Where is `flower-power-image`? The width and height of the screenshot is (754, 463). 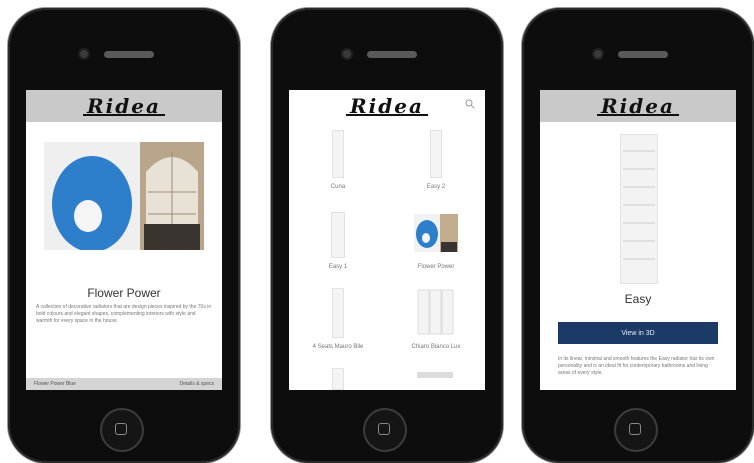
flower-power-image is located at coordinates (124, 196).